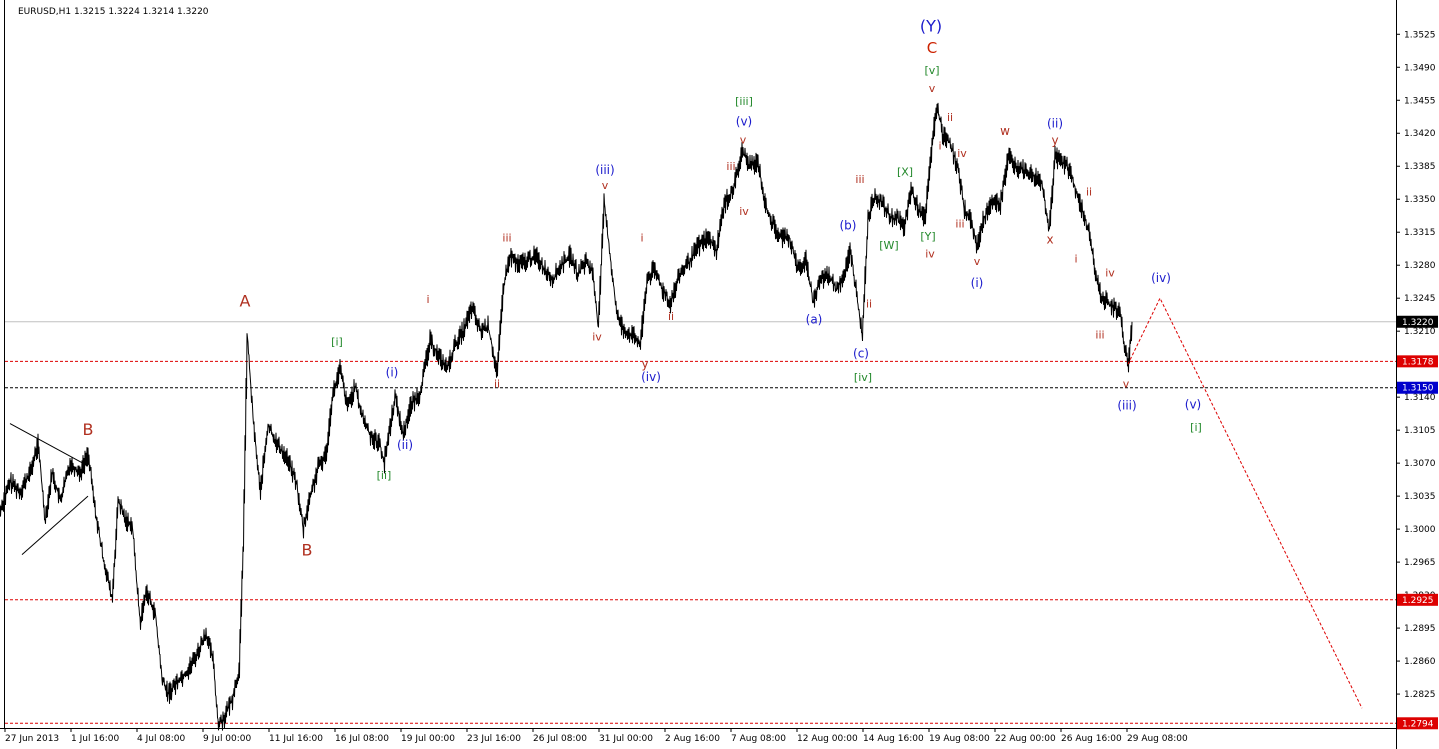 The height and width of the screenshot is (749, 1439). I want to click on y-tick-label: 1.3315, so click(1420, 233).